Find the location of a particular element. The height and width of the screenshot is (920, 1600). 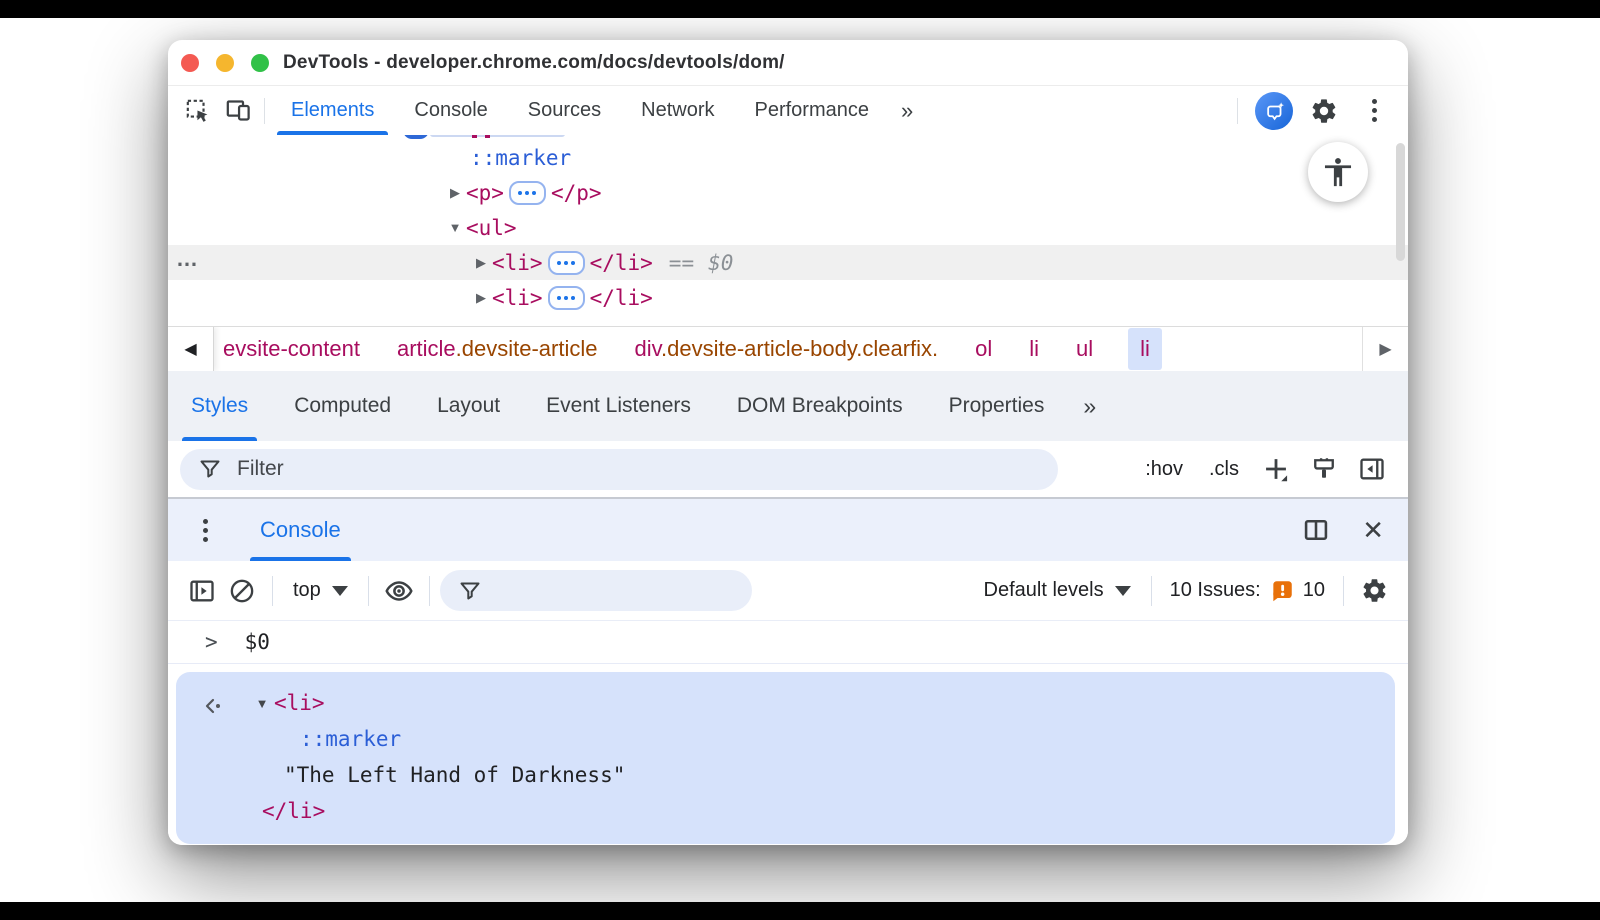

tree-row-p: ▶ <p> </p> is located at coordinates (788, 192).